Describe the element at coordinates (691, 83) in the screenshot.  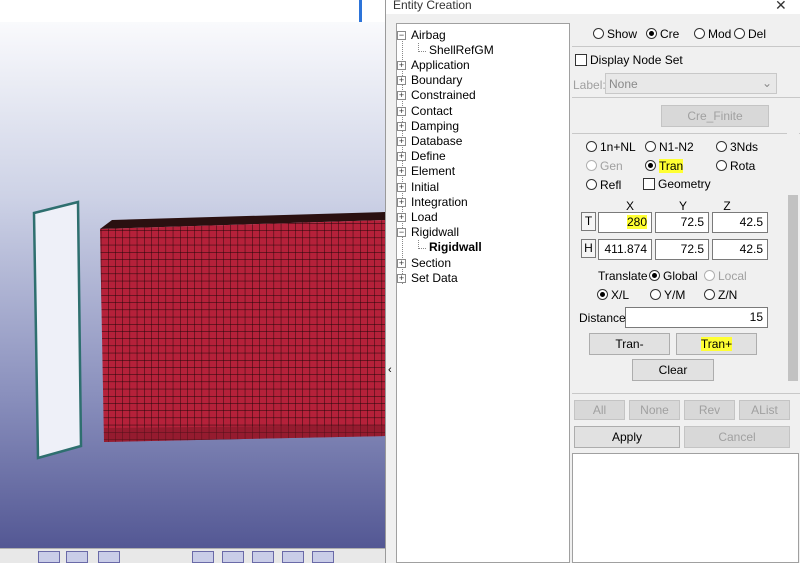
I see `label-select: None ⌄` at that location.